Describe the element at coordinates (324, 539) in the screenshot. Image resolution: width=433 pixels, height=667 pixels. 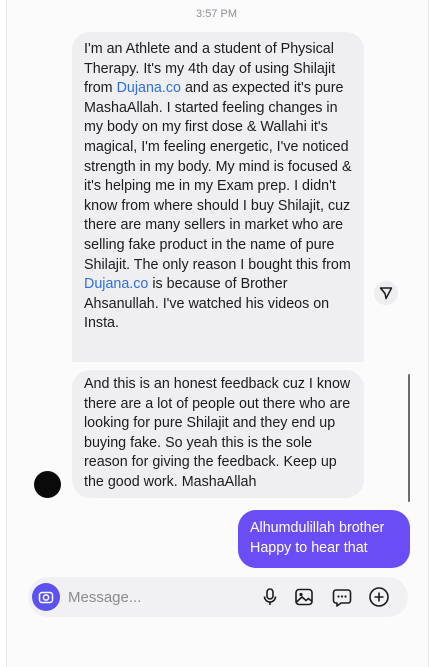
I see `outgoing-message: Alhumdulillah brother Happy to hear that` at that location.